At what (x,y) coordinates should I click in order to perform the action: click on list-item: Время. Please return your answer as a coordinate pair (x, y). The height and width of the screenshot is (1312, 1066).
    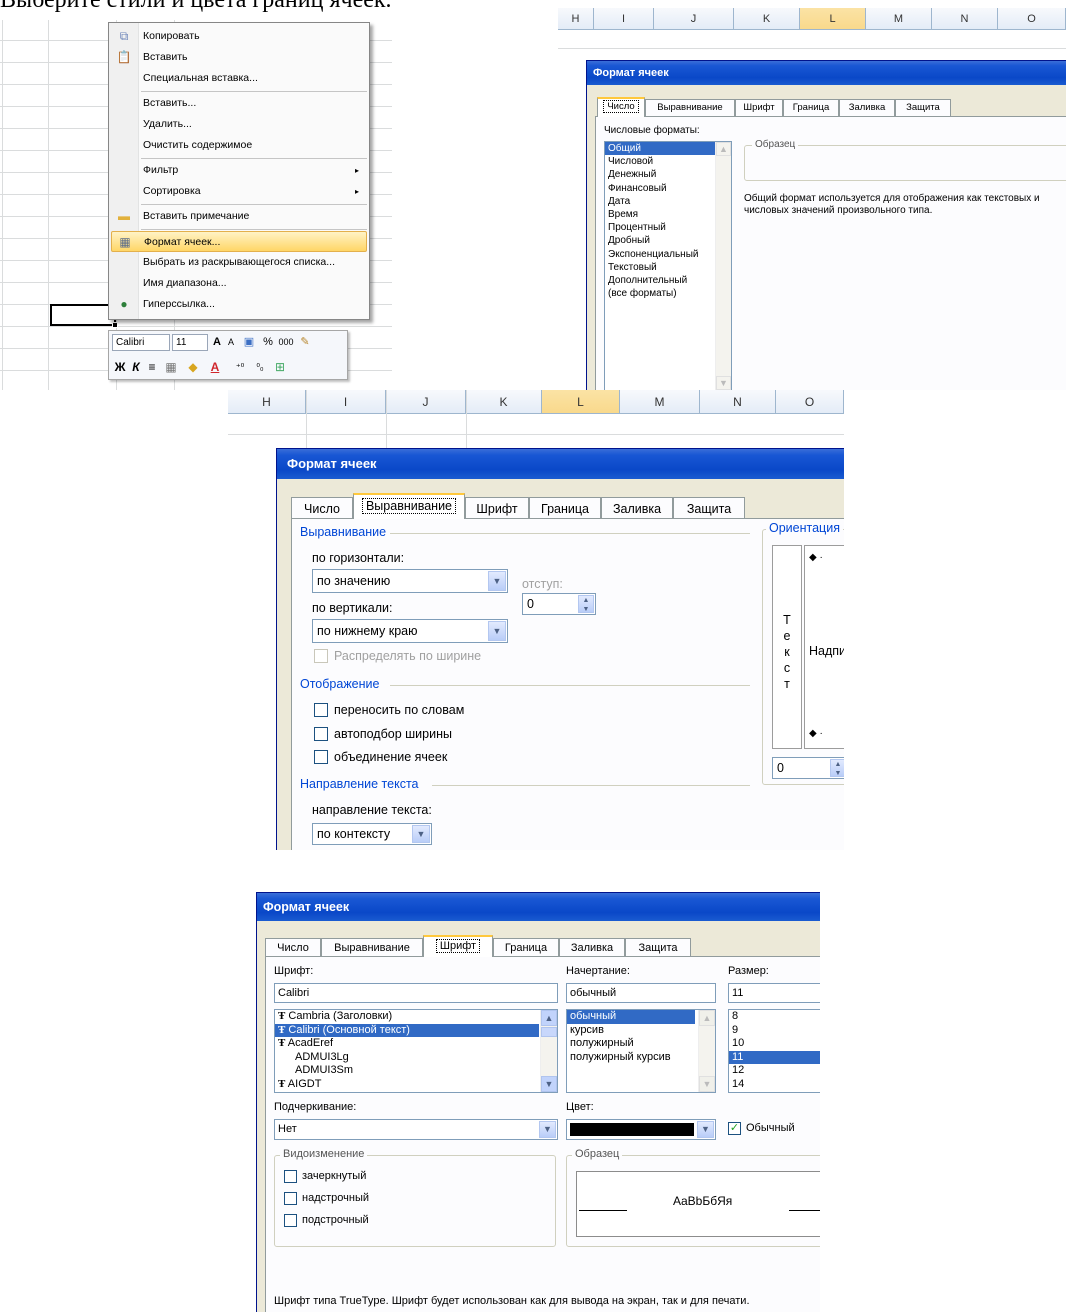
    Looking at the image, I should click on (668, 214).